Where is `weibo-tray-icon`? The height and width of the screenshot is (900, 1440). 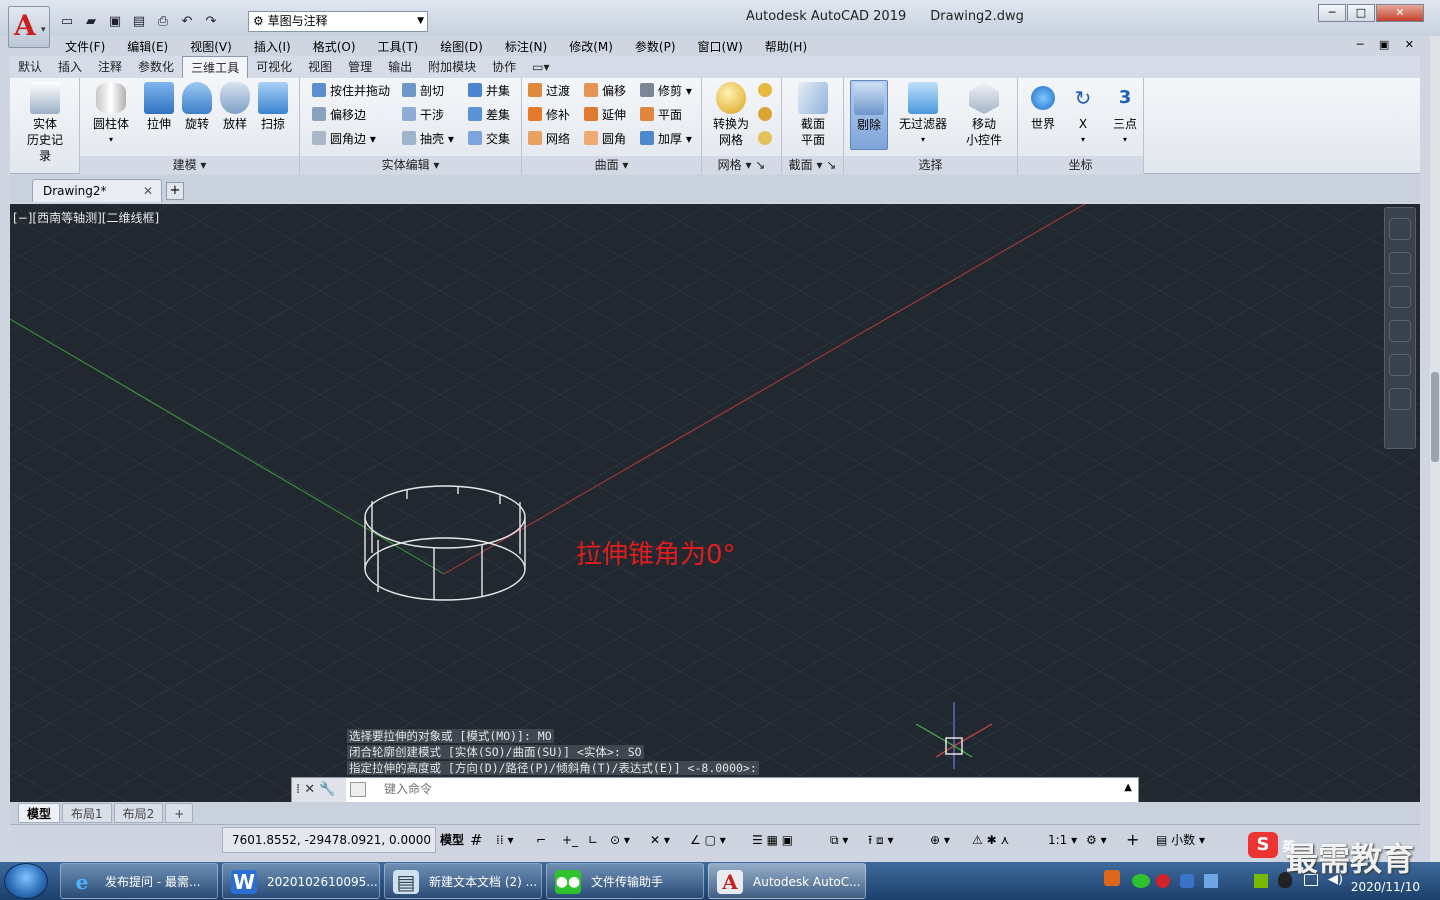
weibo-tray-icon is located at coordinates (1163, 881).